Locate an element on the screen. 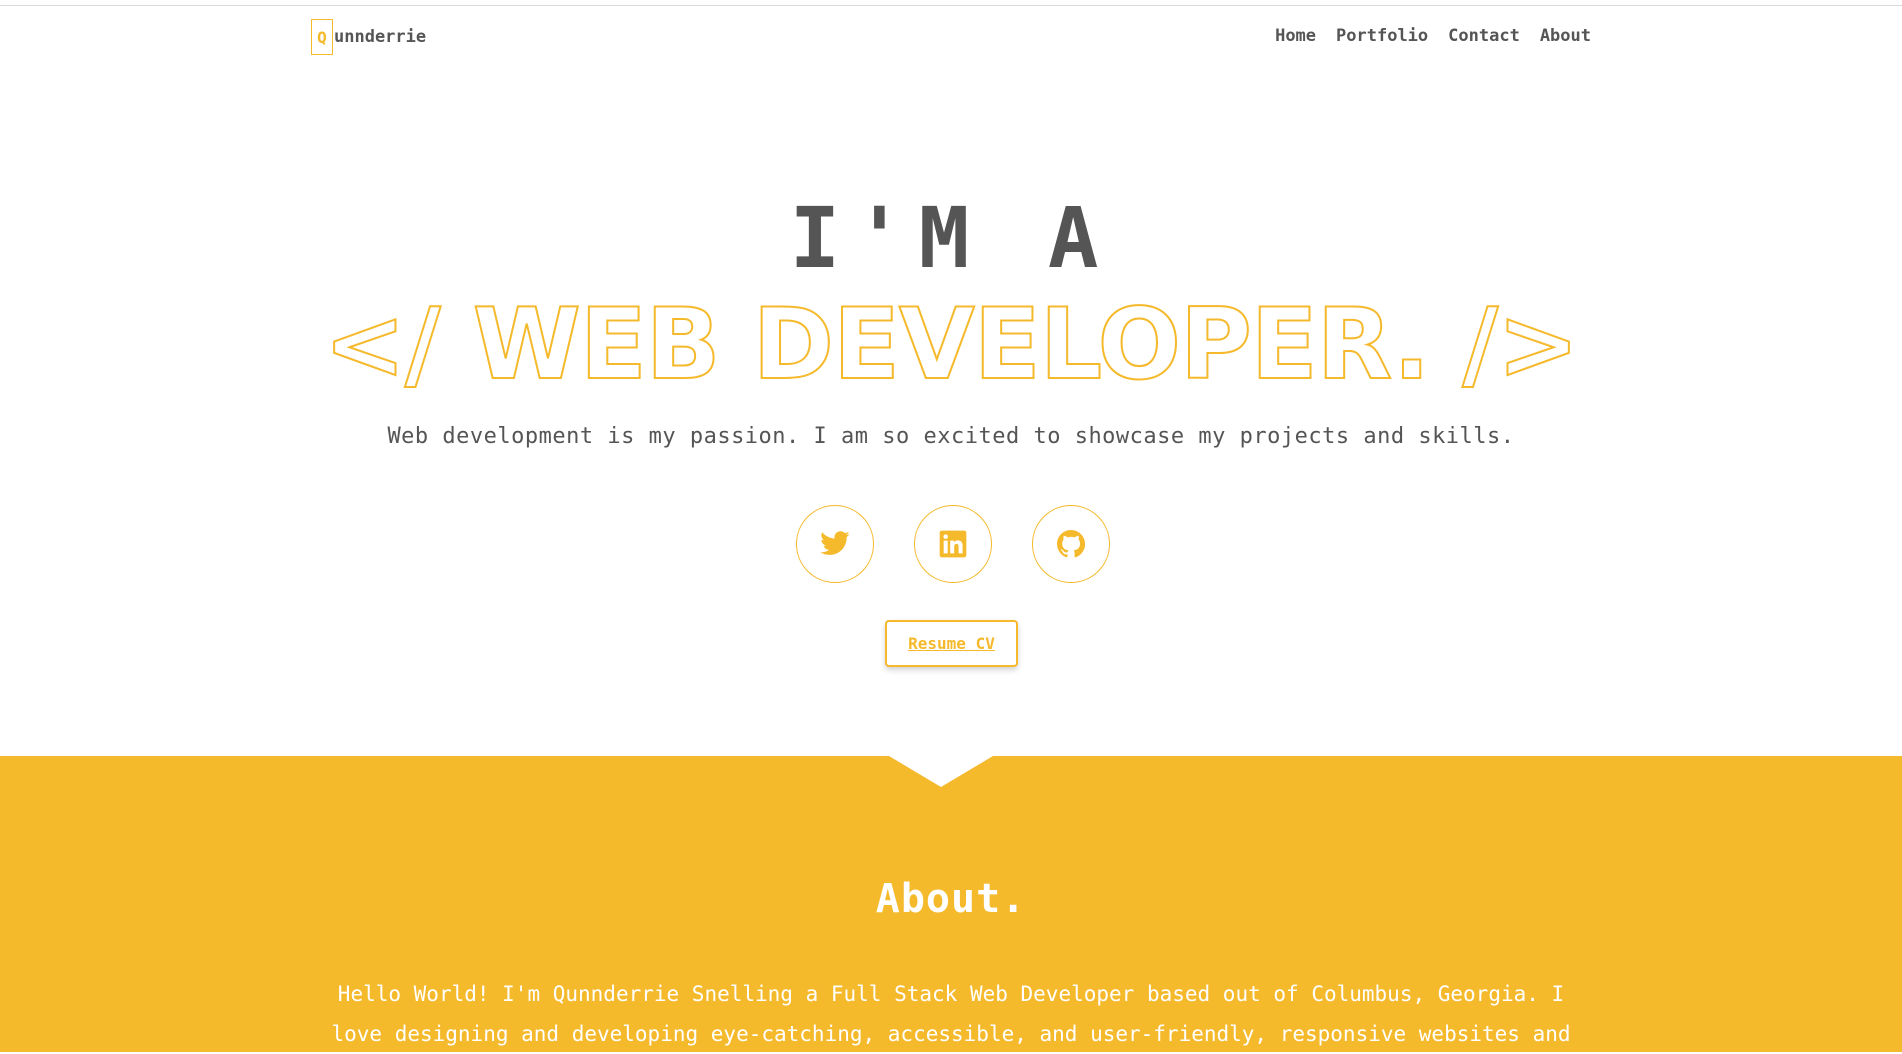 The image size is (1902, 1054). twitter-icon is located at coordinates (835, 543).